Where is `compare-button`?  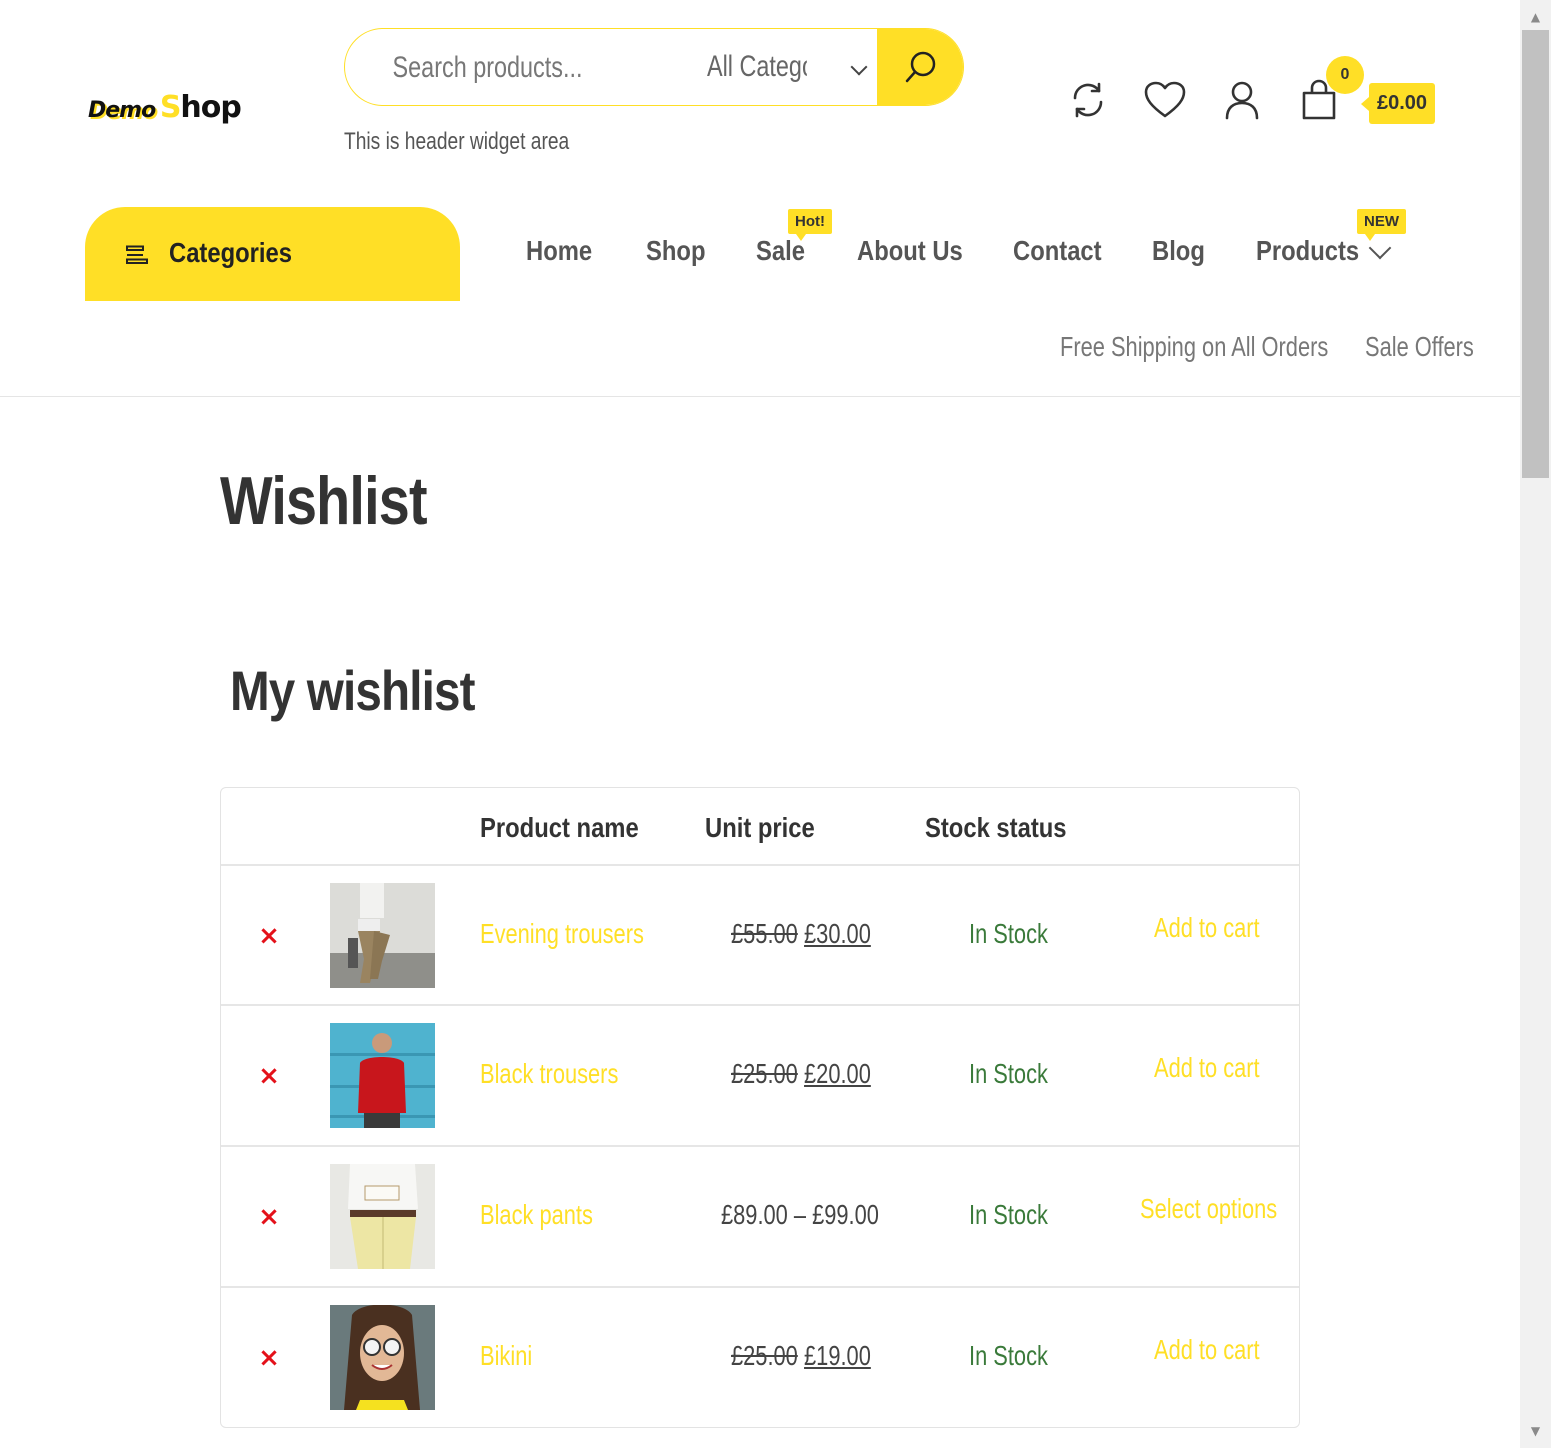
compare-button is located at coordinates (1088, 100).